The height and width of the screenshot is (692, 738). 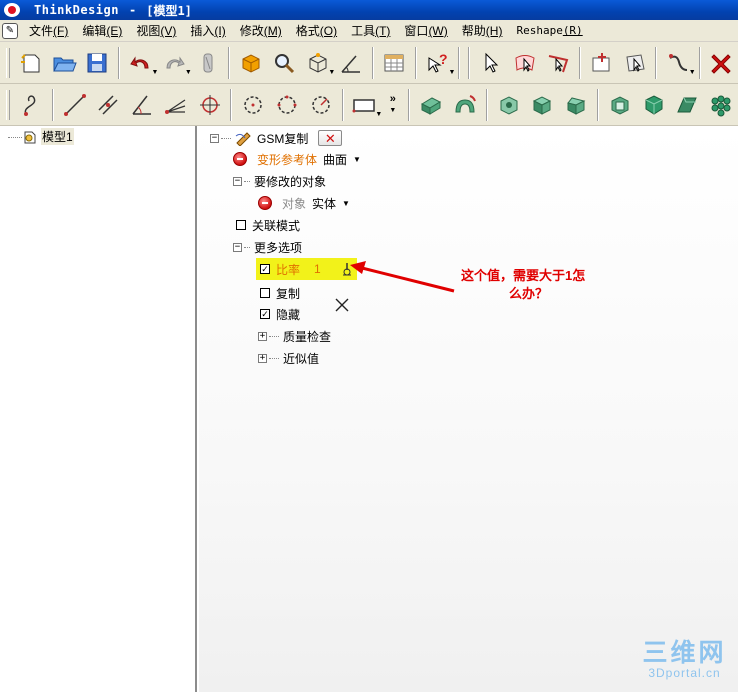 I want to click on hex-solid-icon, so click(x=509, y=105).